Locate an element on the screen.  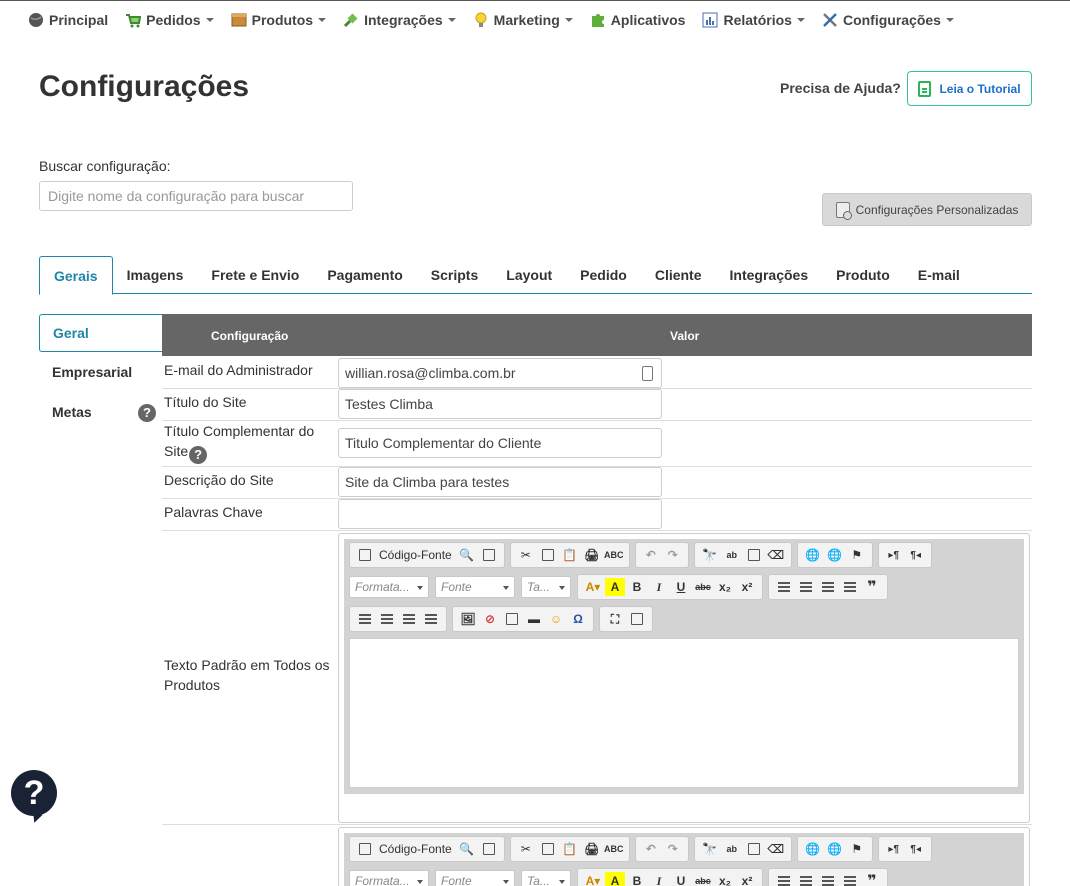
text-color-icon: A▾ is located at coordinates (593, 879).